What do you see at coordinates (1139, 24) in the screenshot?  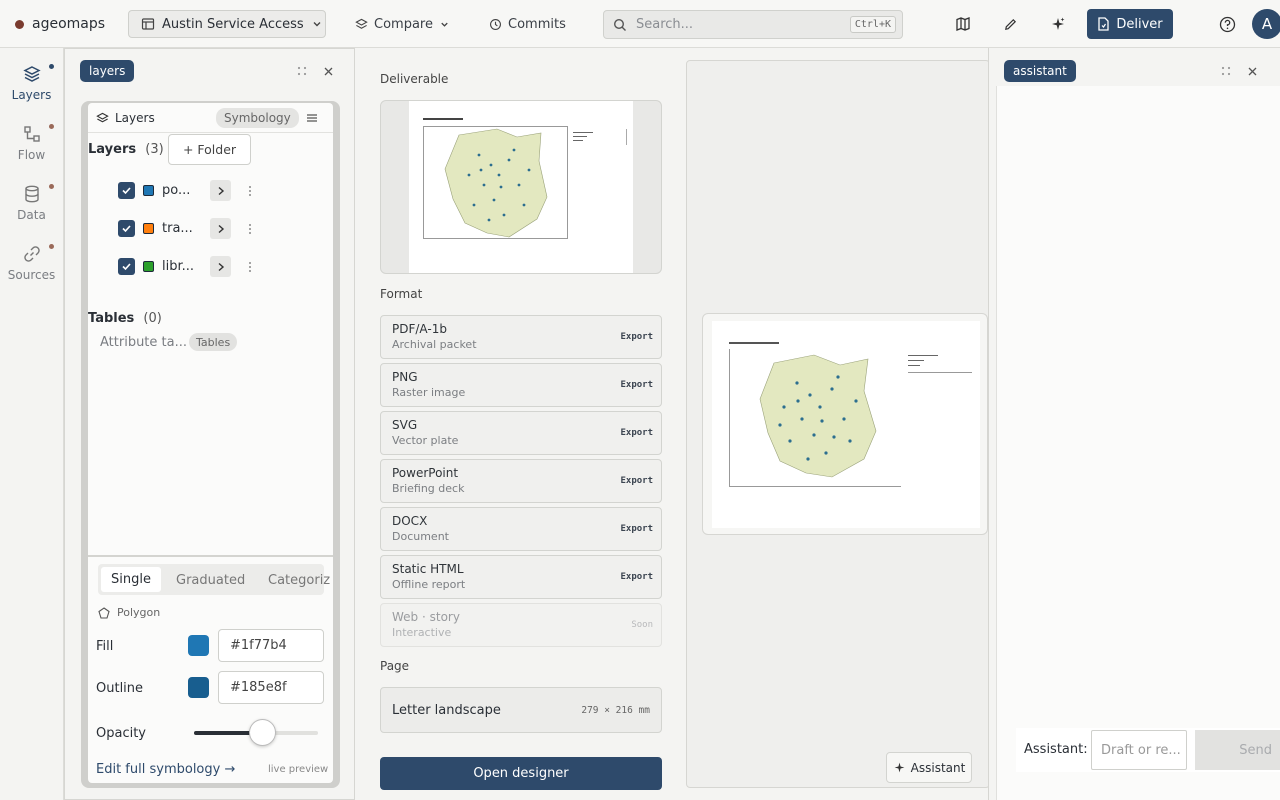 I see `deliver-label: Deliver` at bounding box center [1139, 24].